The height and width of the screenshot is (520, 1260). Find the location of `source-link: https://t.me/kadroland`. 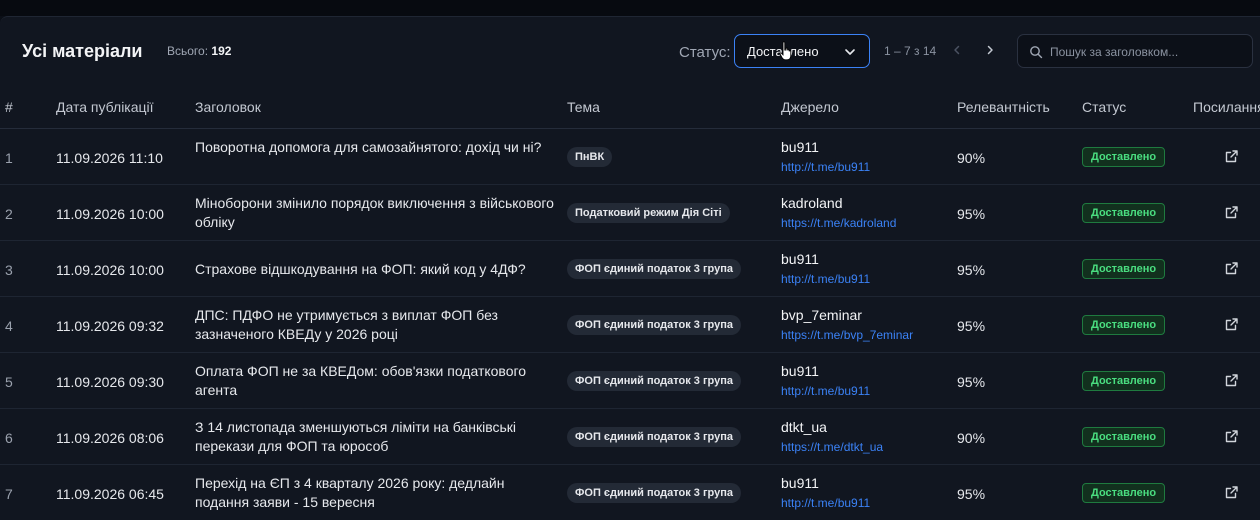

source-link: https://t.me/kadroland is located at coordinates (838, 223).